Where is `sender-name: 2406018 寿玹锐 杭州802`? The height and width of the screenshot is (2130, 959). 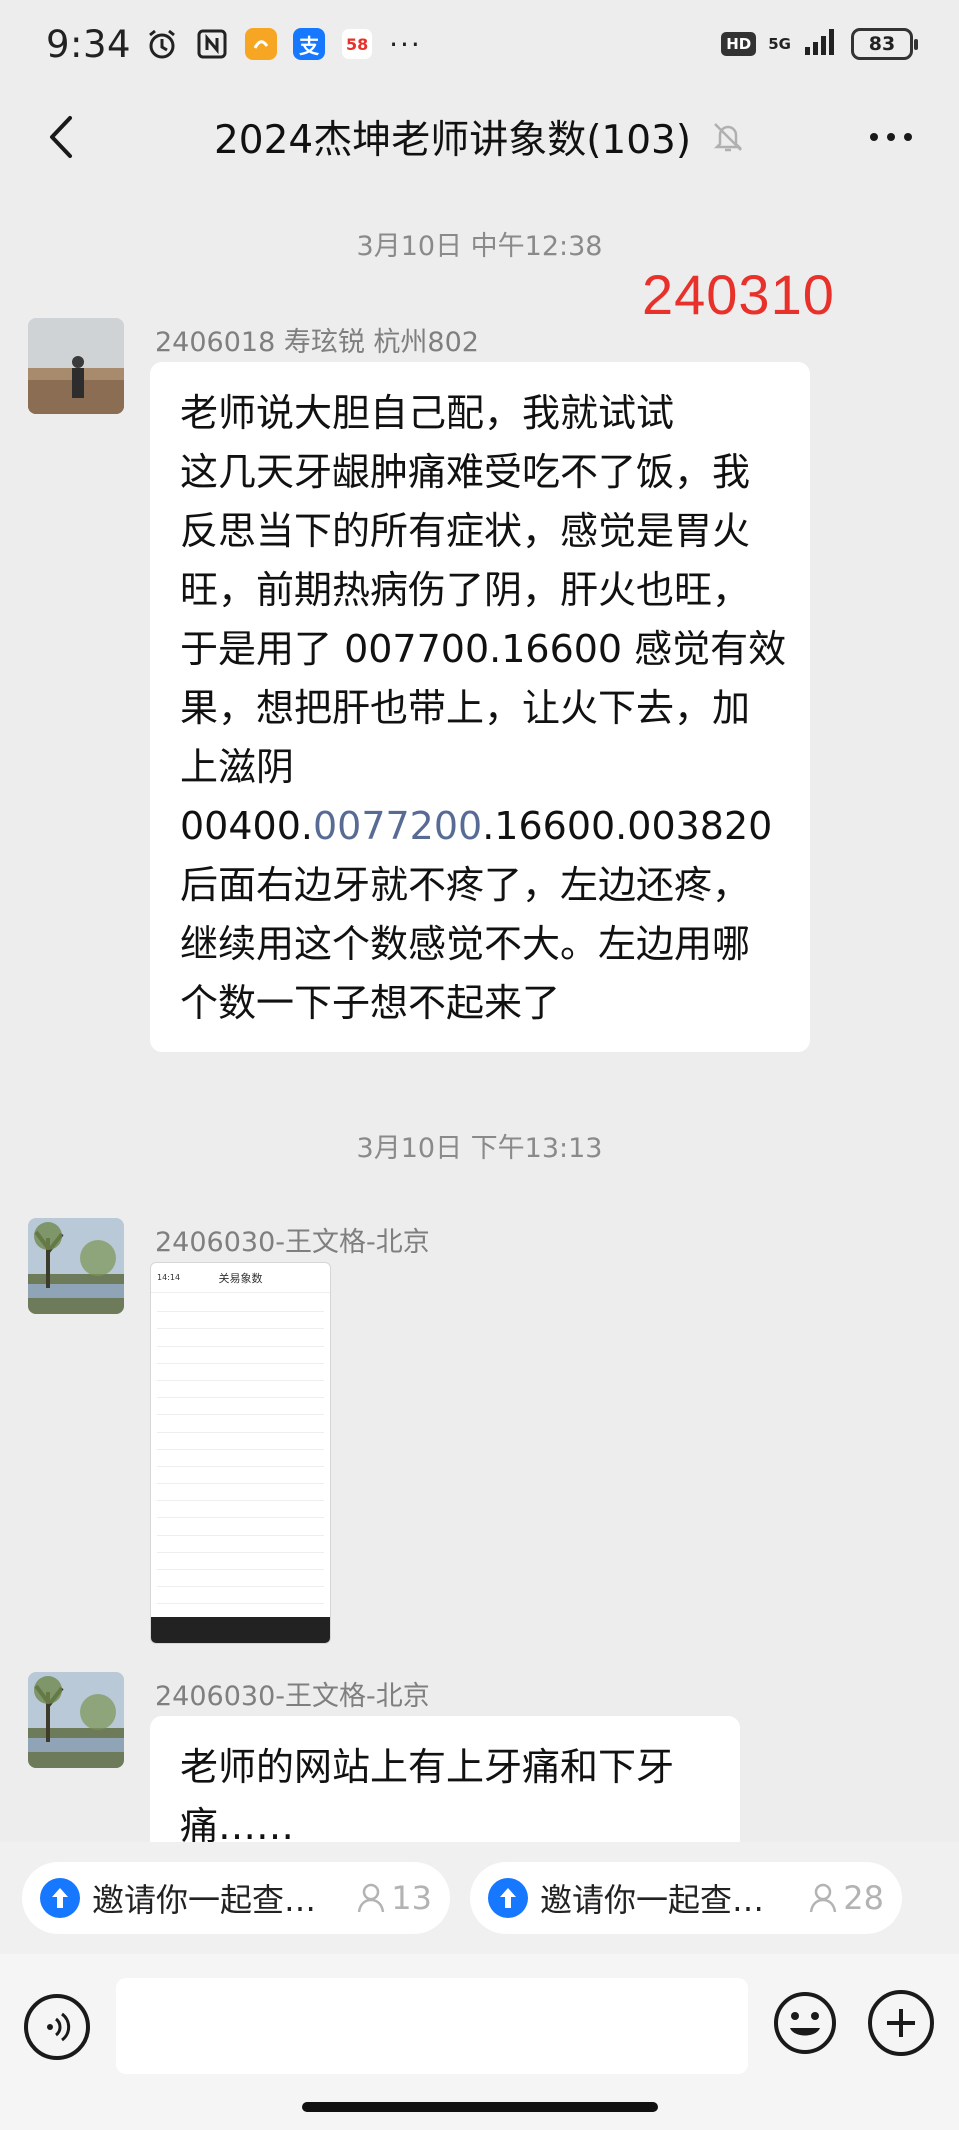 sender-name: 2406018 寿玹锐 杭州802 is located at coordinates (317, 342).